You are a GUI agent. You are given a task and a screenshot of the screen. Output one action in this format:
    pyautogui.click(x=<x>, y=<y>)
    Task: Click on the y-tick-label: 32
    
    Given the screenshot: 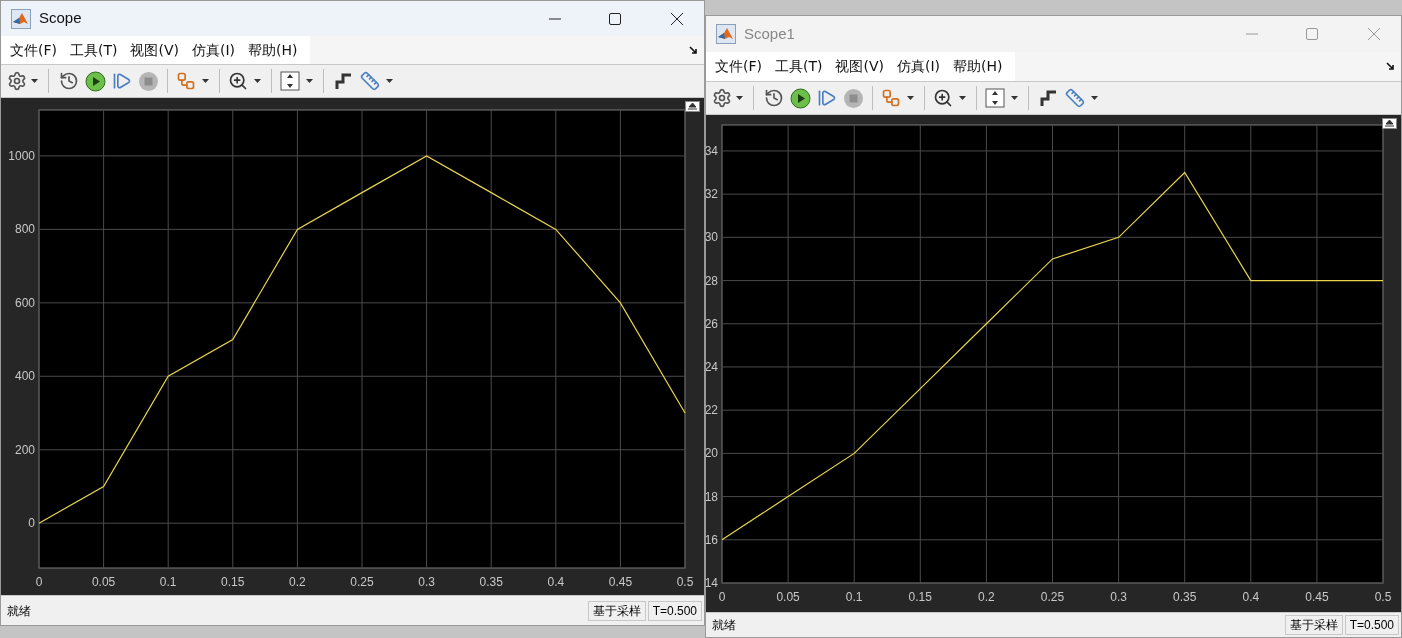 What is the action you would take?
    pyautogui.click(x=712, y=194)
    